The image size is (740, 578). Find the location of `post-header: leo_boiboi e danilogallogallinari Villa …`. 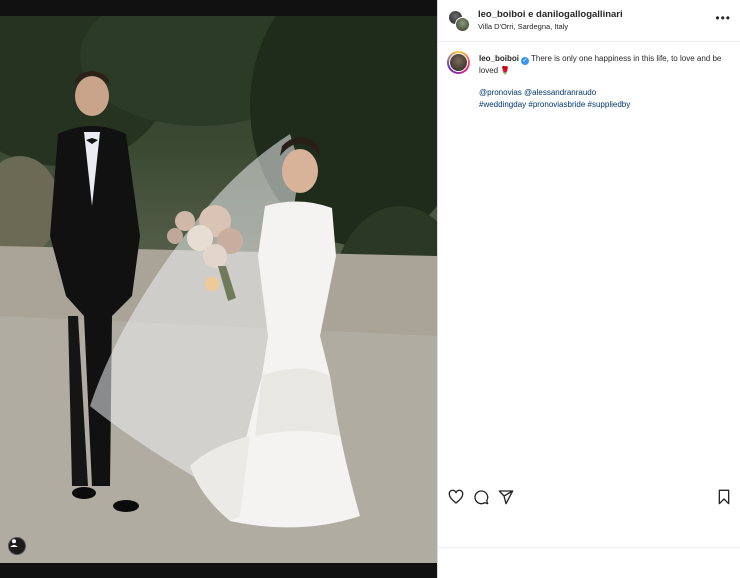

post-header: leo_boiboi e danilogallogallinari Villa … is located at coordinates (589, 21).